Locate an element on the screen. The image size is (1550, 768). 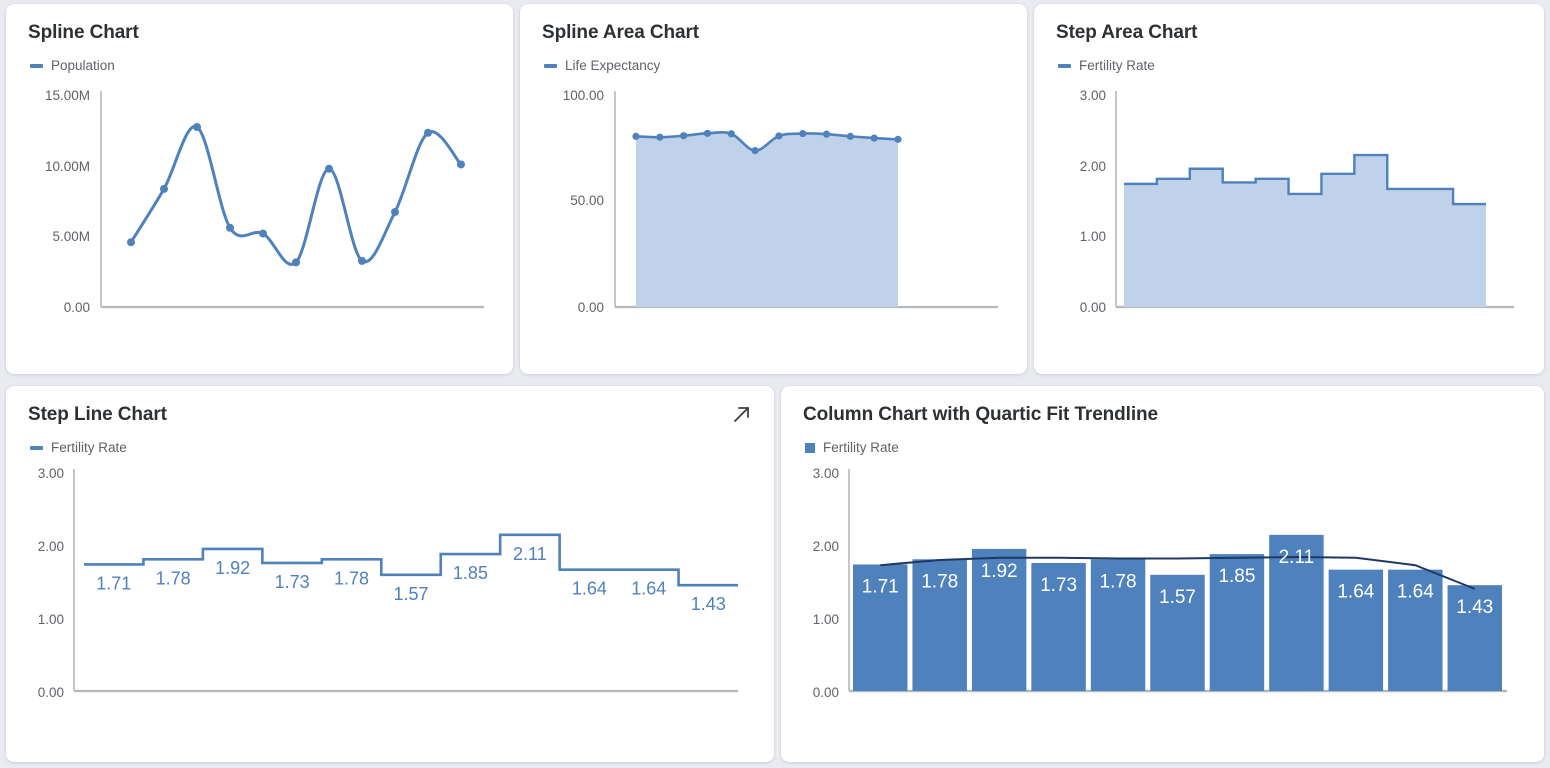
plot-spline-area: 100.00 50.00 0.00 is located at coordinates (773, 208).